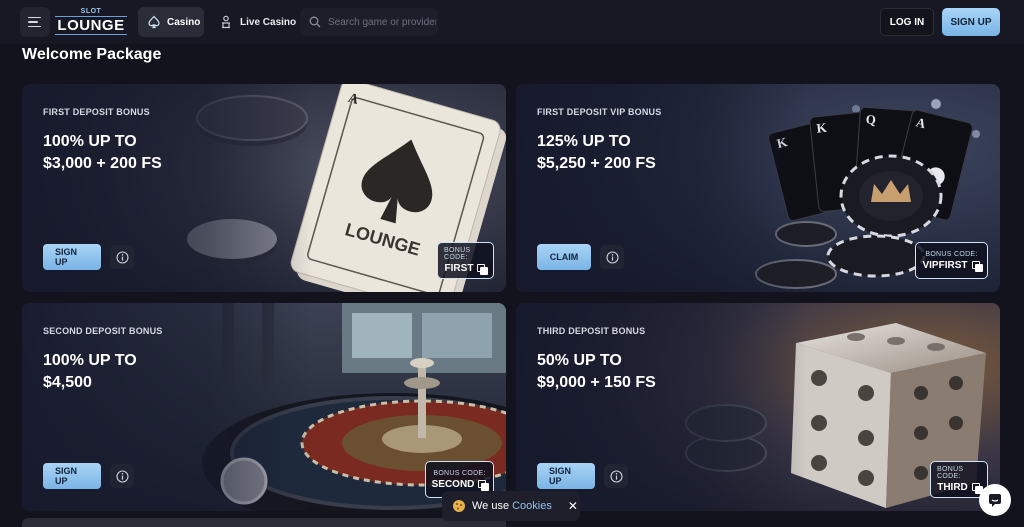 The image size is (1024, 527). I want to click on card-headline: 100% UP TO $4,500, so click(90, 371).